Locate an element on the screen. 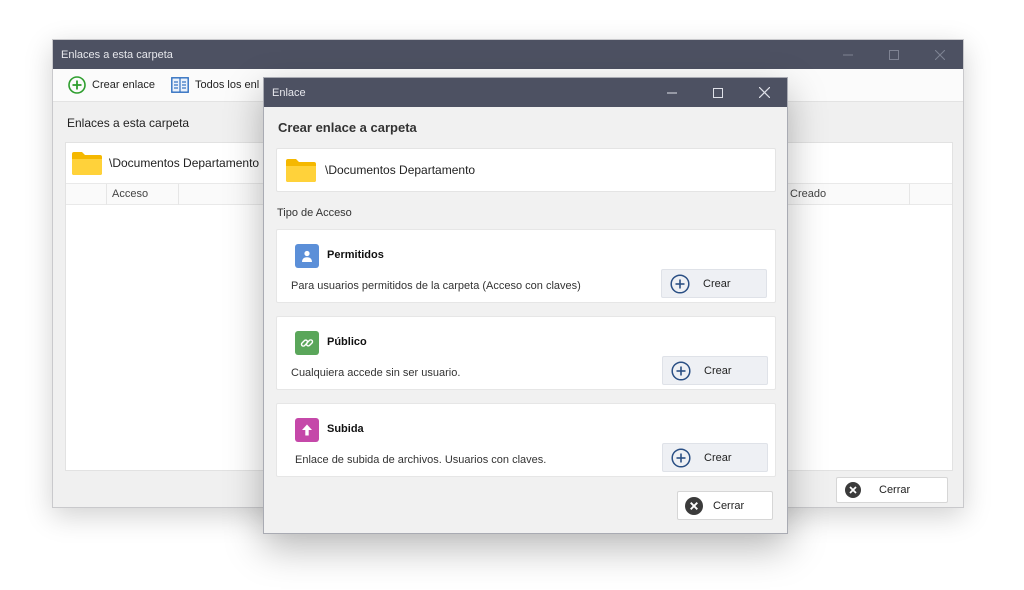 The width and height of the screenshot is (1024, 590). option-name-subida: Subida is located at coordinates (345, 429).